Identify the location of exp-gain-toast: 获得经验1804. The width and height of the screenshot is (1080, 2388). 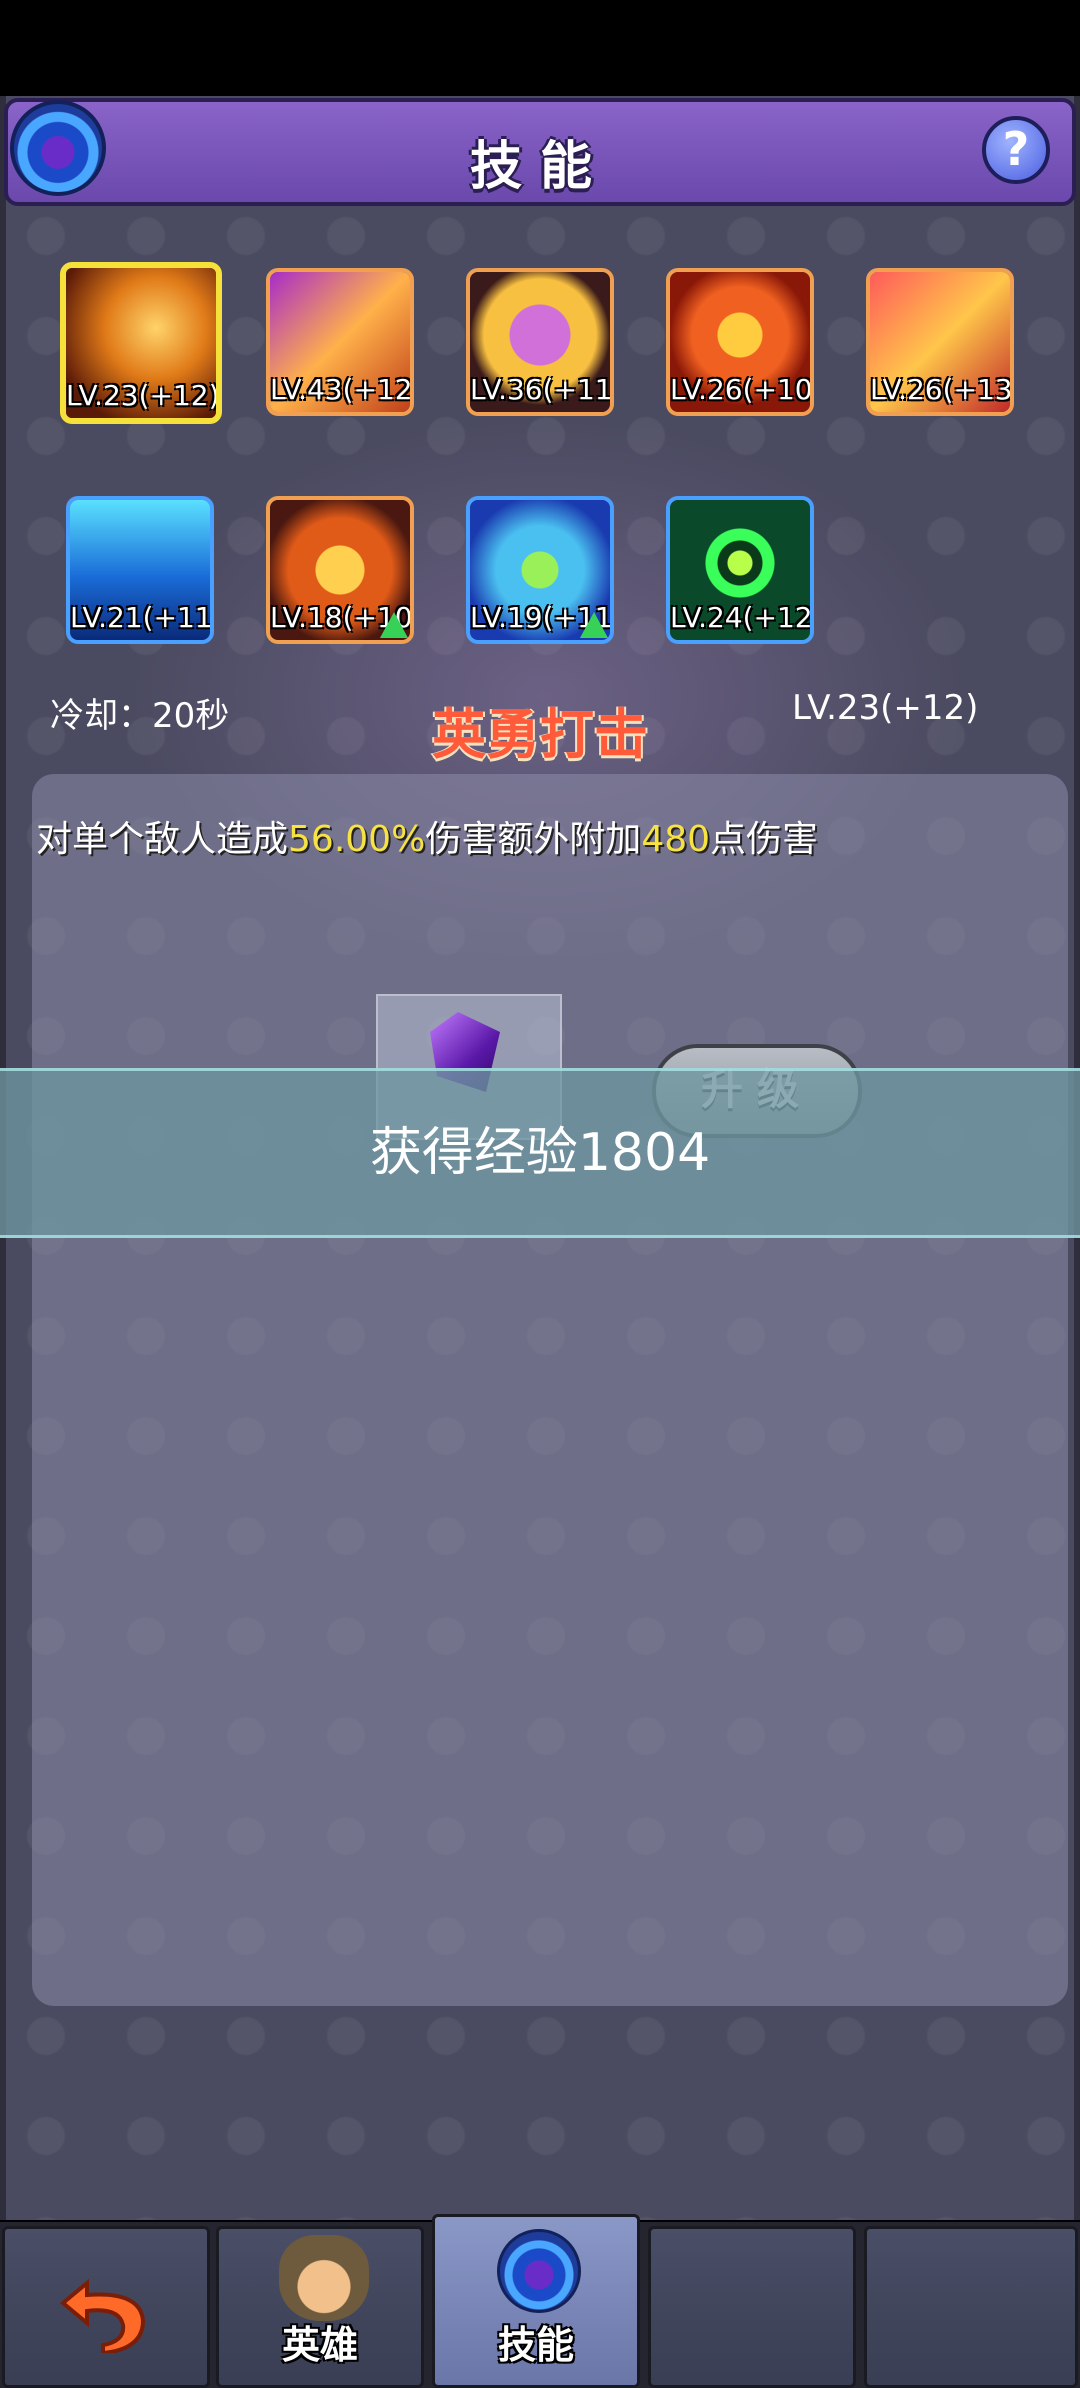
(540, 1153).